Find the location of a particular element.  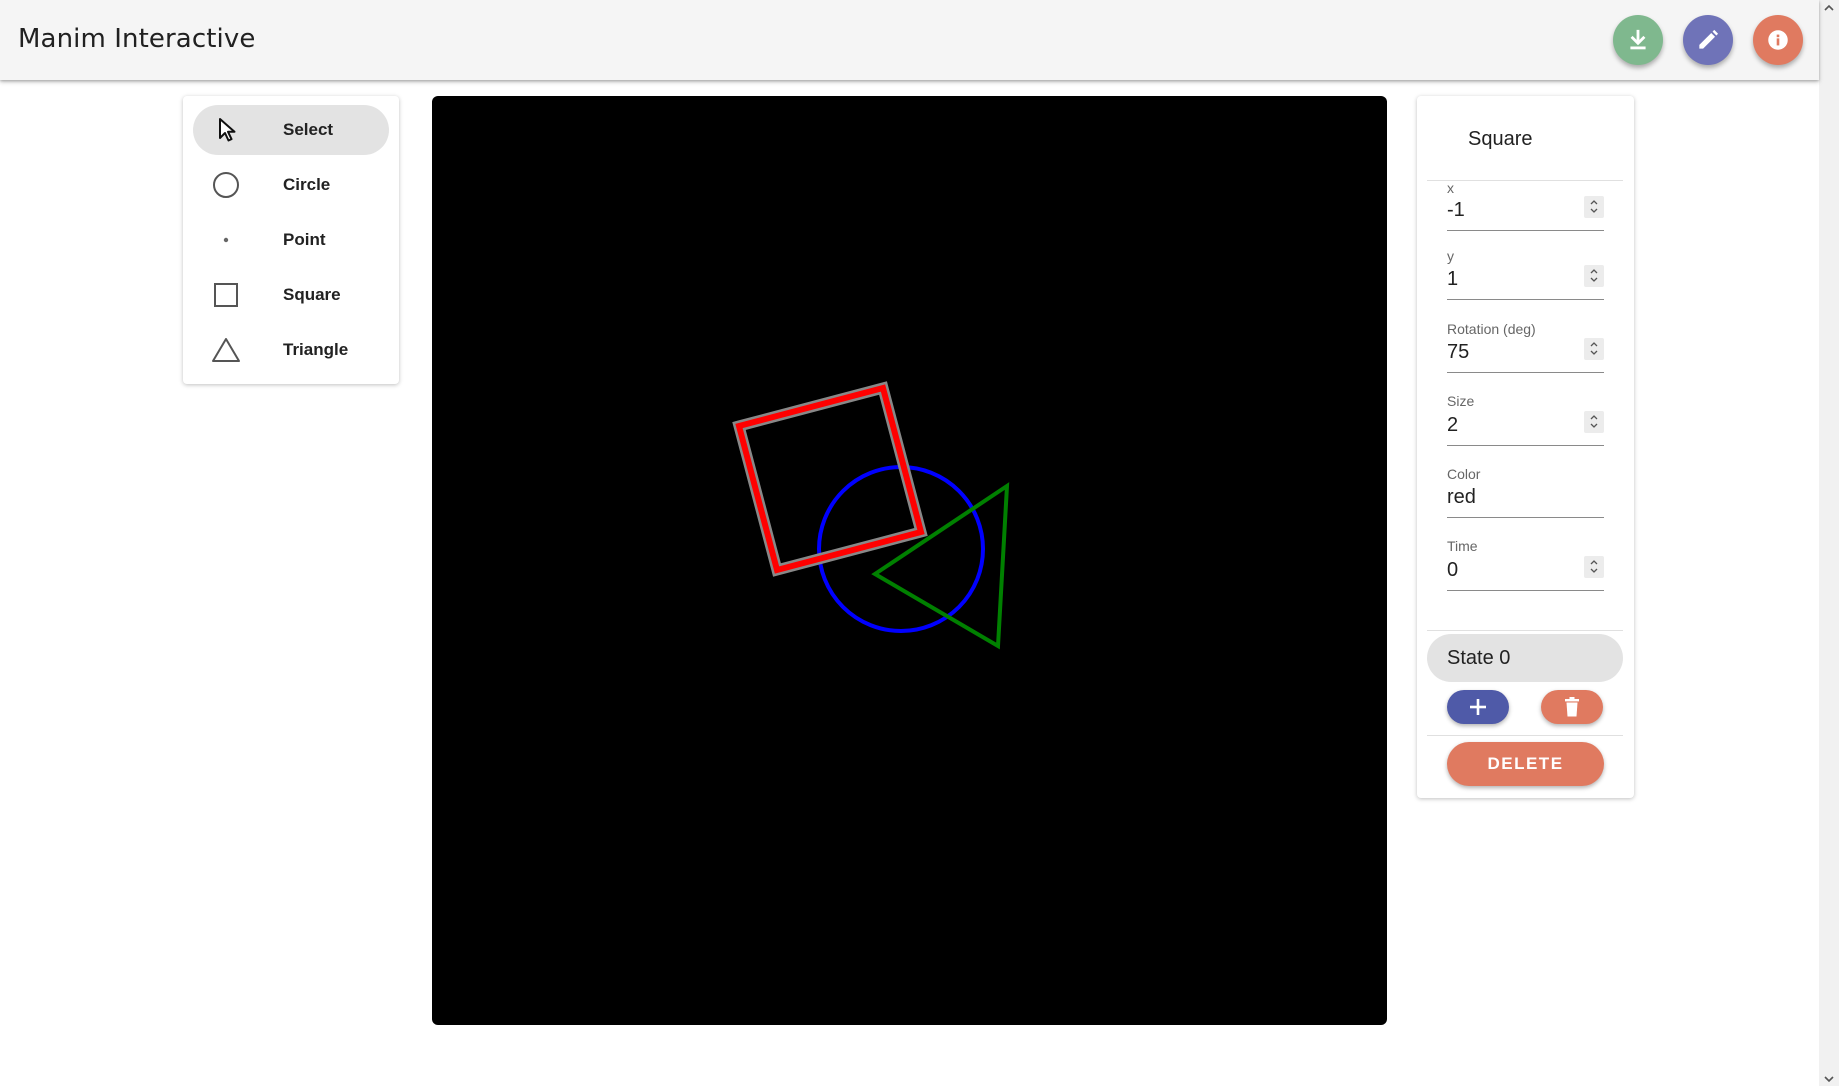

tool-point: Point is located at coordinates (291, 240).